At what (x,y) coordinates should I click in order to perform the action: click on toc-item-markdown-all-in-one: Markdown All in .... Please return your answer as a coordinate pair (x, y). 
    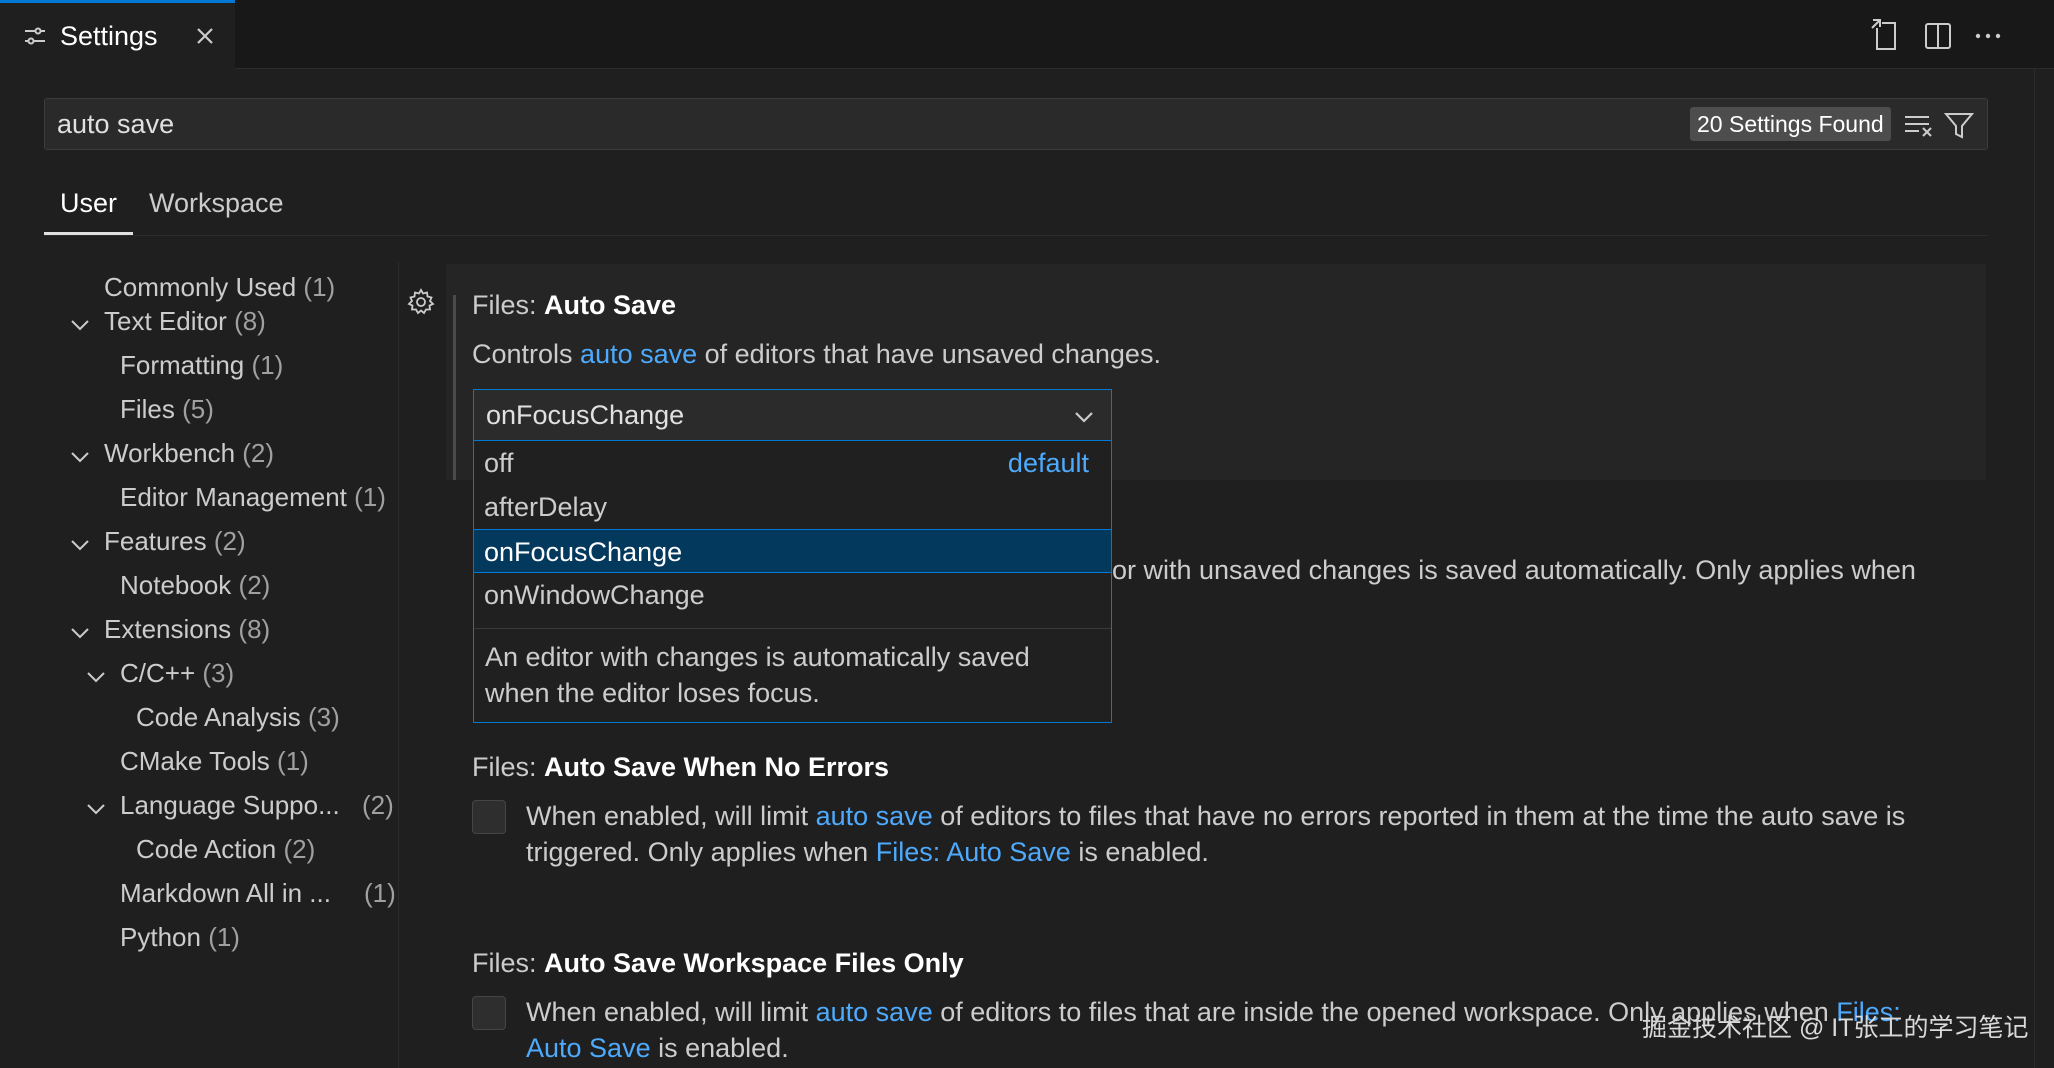
    Looking at the image, I should click on (225, 898).